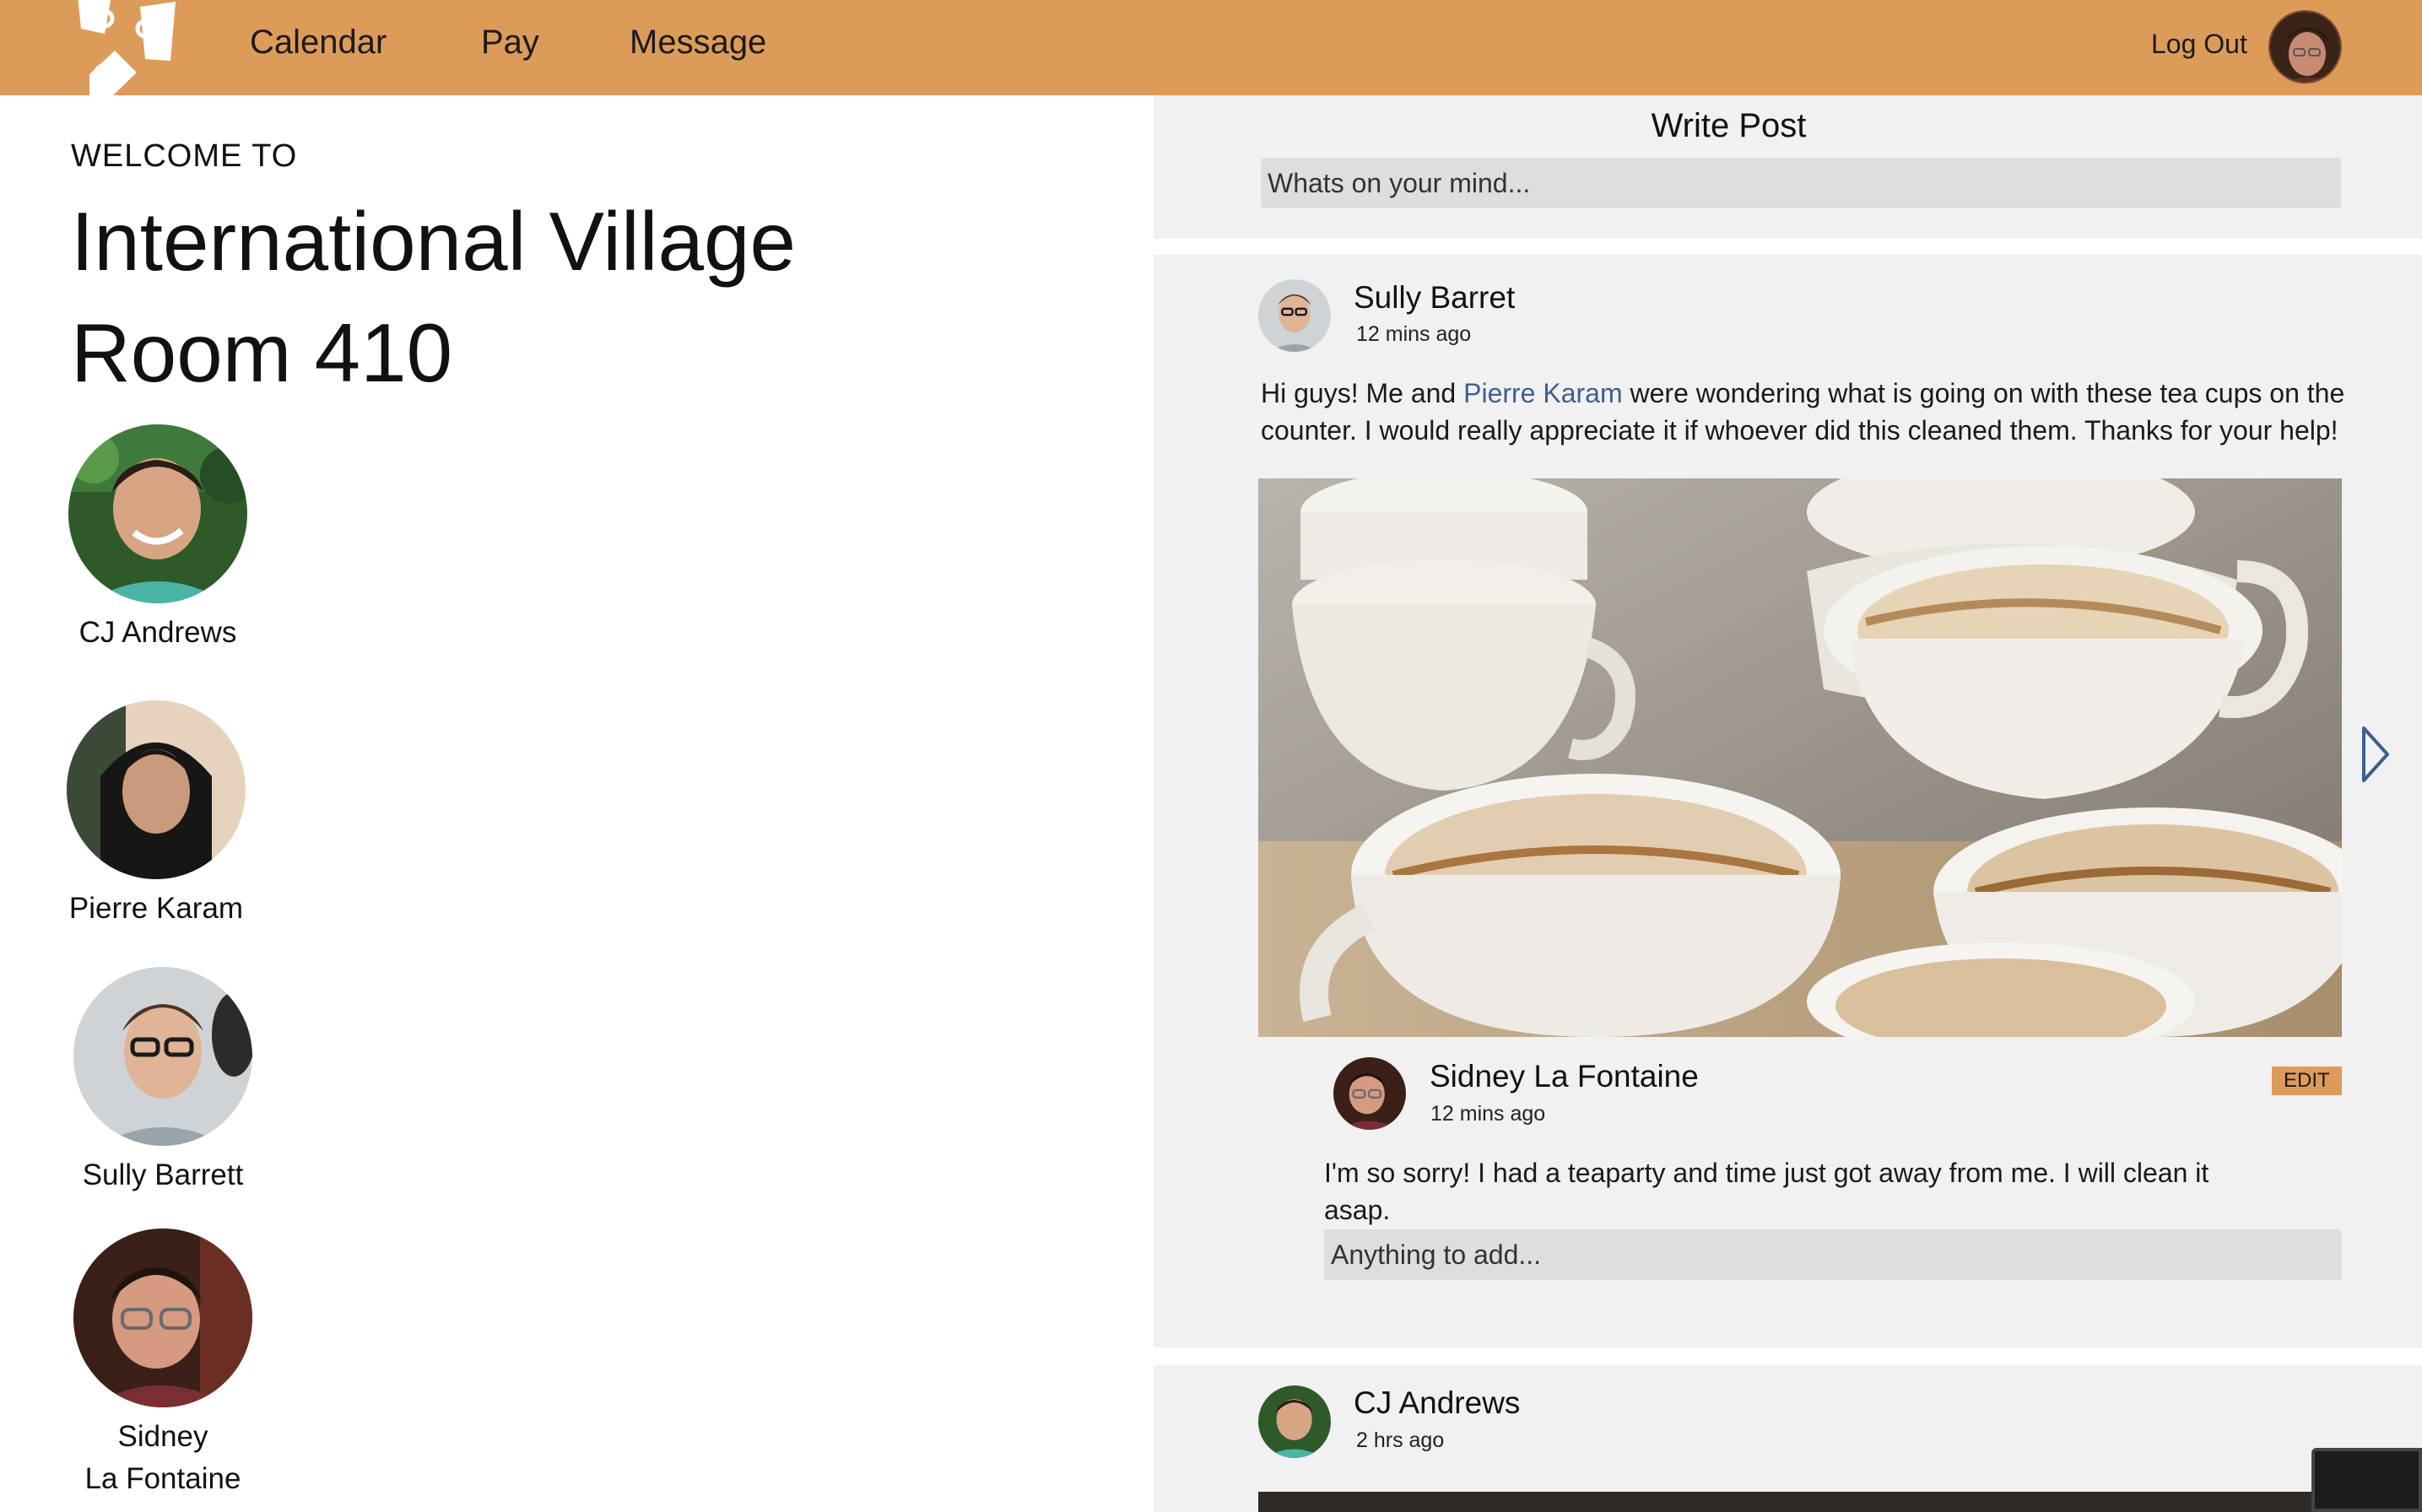 Image resolution: width=2422 pixels, height=1512 pixels. Describe the element at coordinates (2199, 44) in the screenshot. I see `logout-button: Log Out` at that location.